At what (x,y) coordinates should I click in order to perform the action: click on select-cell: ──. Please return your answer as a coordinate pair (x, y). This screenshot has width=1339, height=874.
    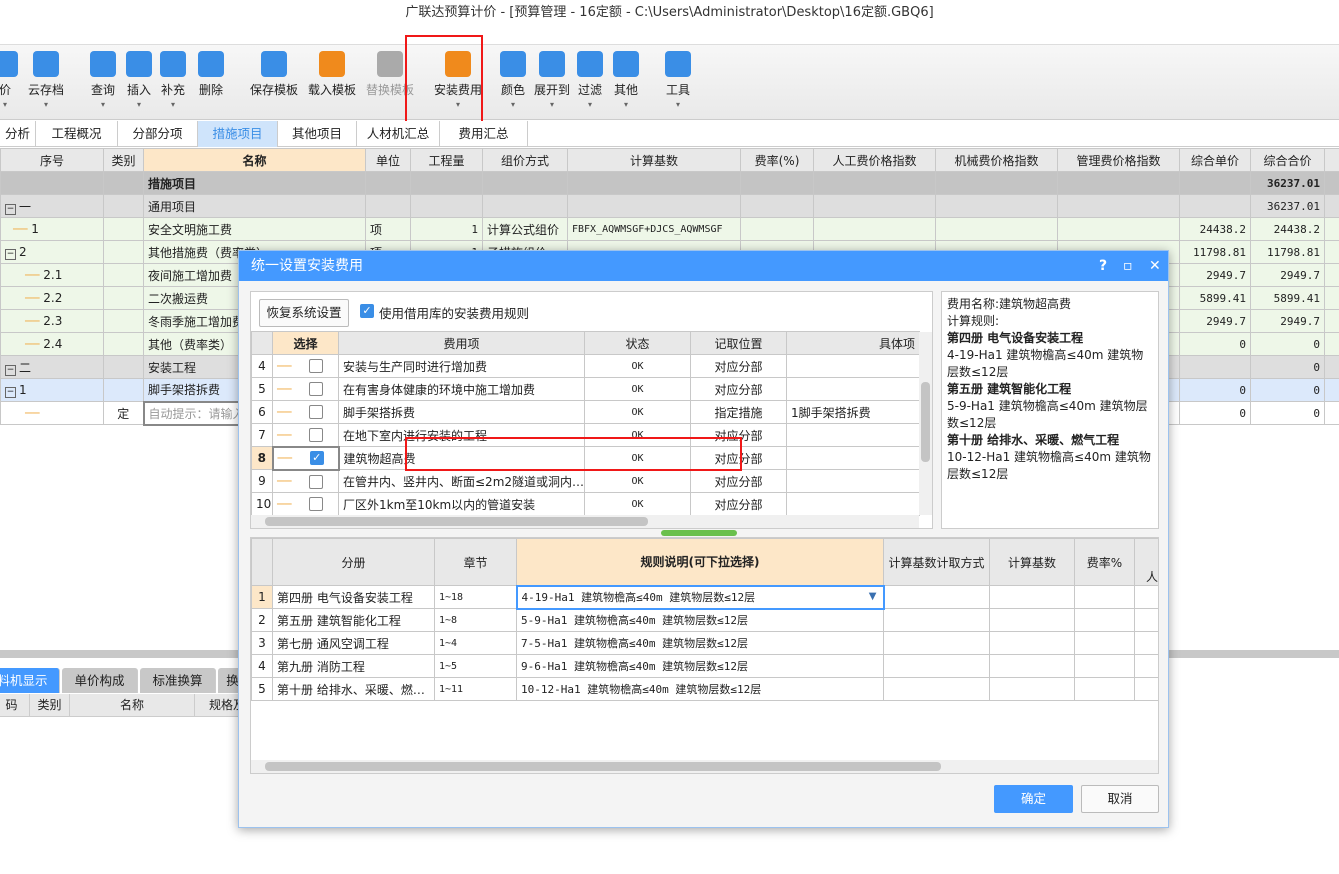
    Looking at the image, I should click on (305, 481).